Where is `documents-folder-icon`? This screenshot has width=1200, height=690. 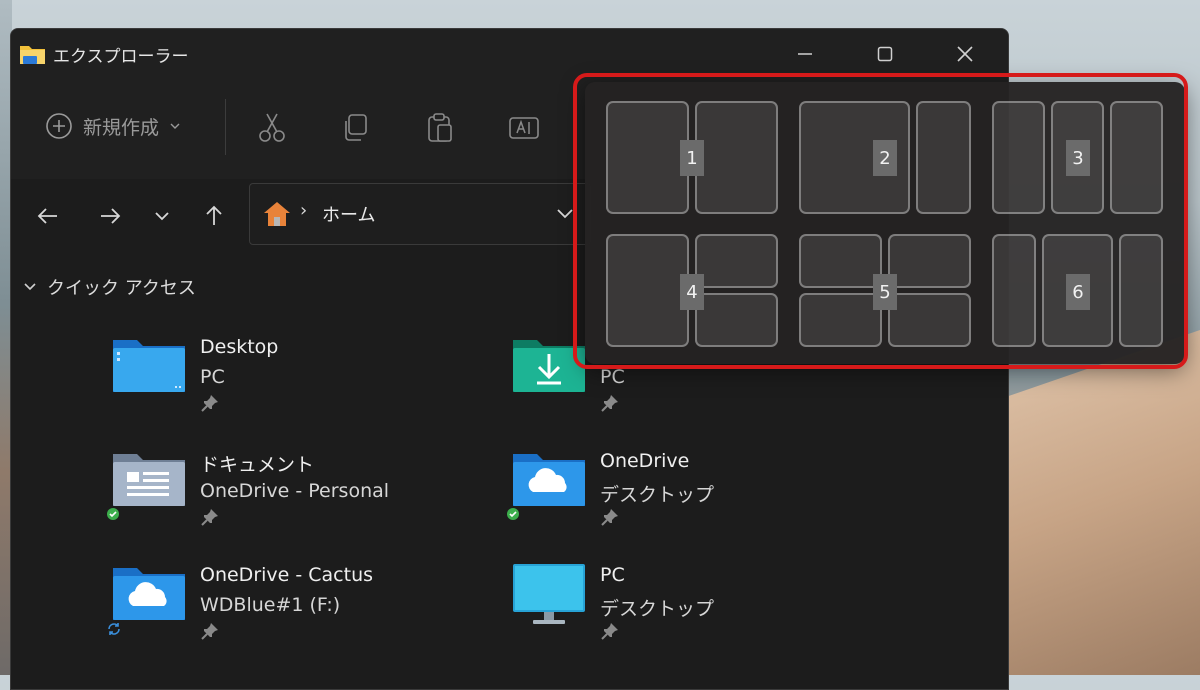 documents-folder-icon is located at coordinates (149, 480).